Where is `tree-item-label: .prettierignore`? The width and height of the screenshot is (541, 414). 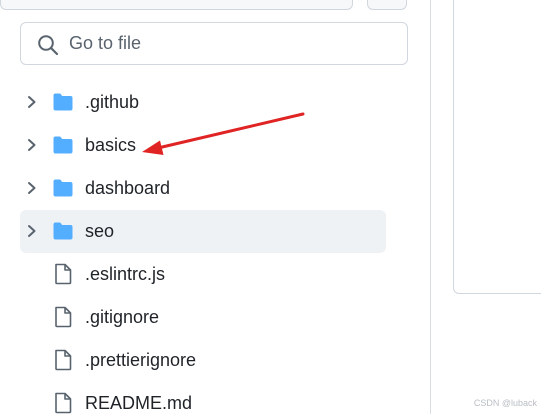
tree-item-label: .prettierignore is located at coordinates (141, 360).